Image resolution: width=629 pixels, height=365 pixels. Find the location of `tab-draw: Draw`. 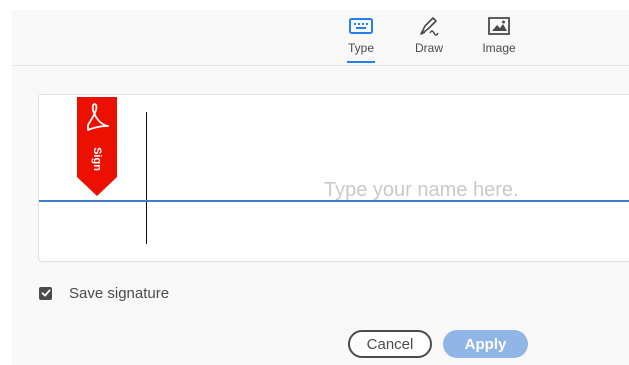

tab-draw: Draw is located at coordinates (429, 39).